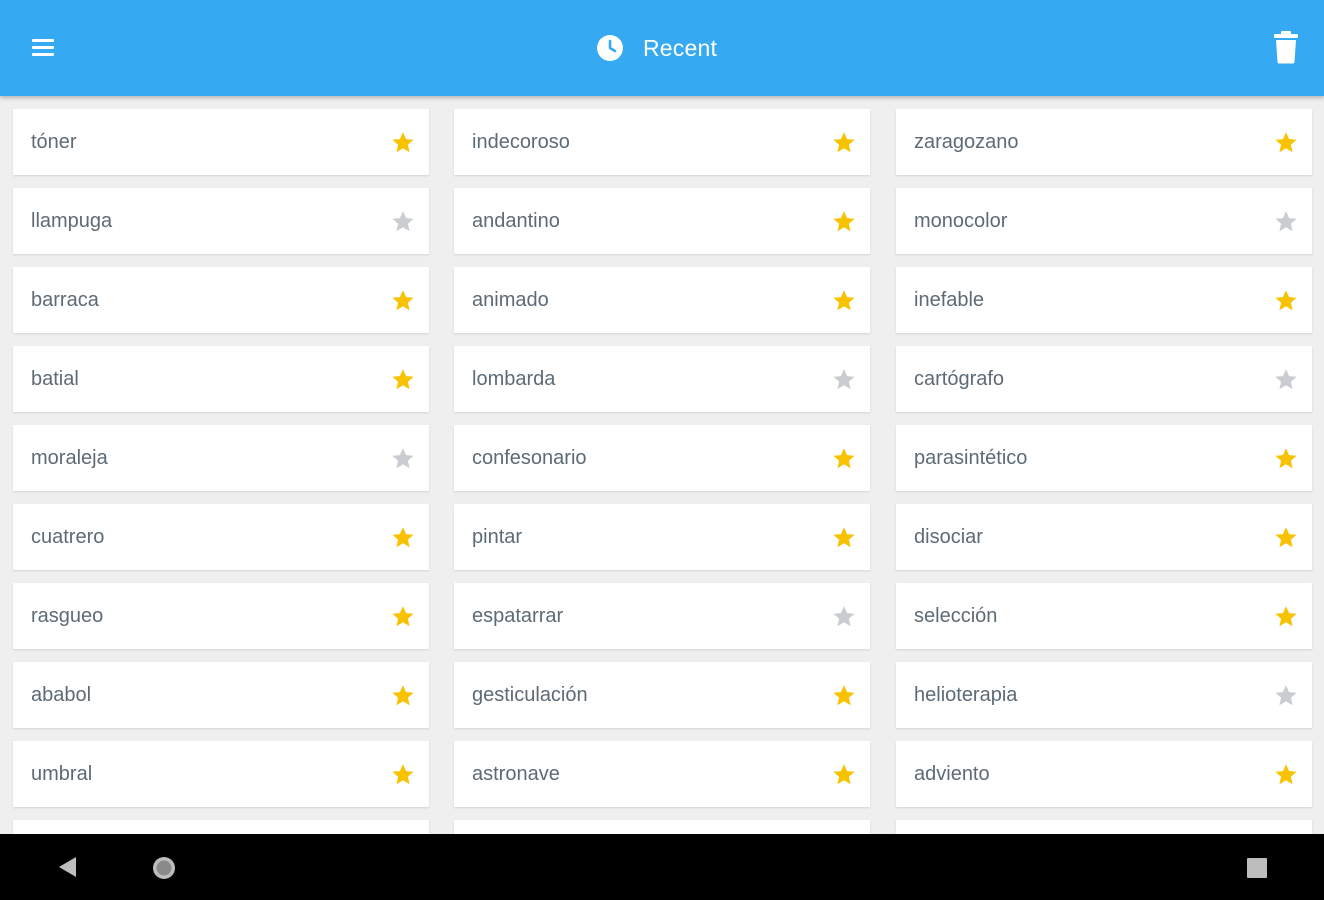 The image size is (1324, 900). What do you see at coordinates (221, 695) in the screenshot?
I see `word-card: ababol` at bounding box center [221, 695].